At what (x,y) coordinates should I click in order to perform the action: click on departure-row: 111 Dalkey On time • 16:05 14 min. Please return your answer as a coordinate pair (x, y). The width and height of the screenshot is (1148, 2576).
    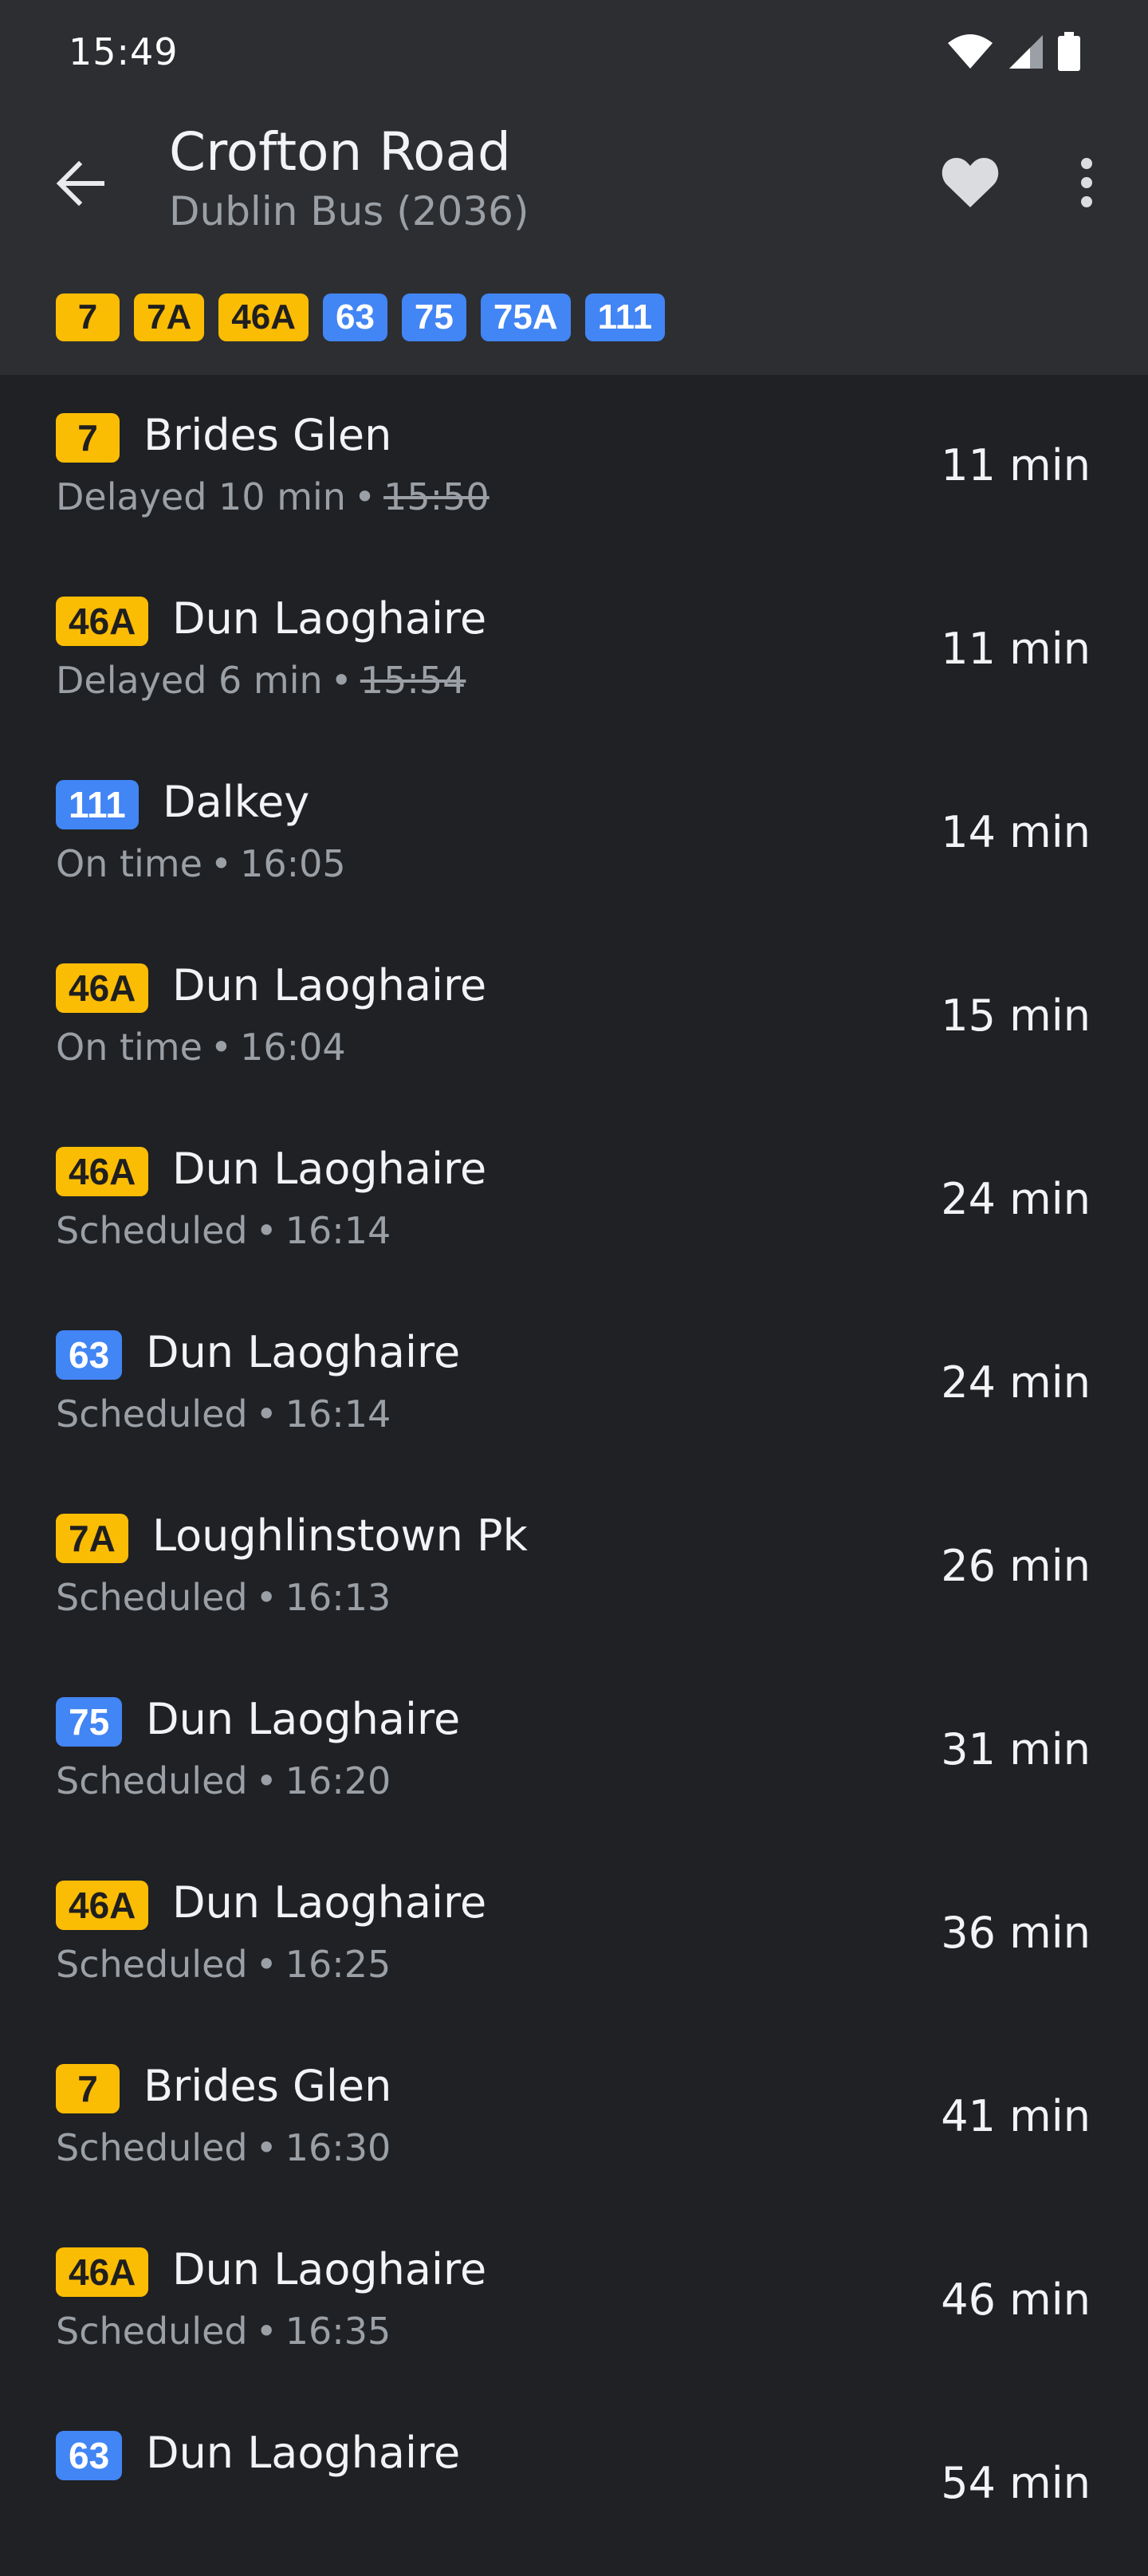
    Looking at the image, I should click on (574, 833).